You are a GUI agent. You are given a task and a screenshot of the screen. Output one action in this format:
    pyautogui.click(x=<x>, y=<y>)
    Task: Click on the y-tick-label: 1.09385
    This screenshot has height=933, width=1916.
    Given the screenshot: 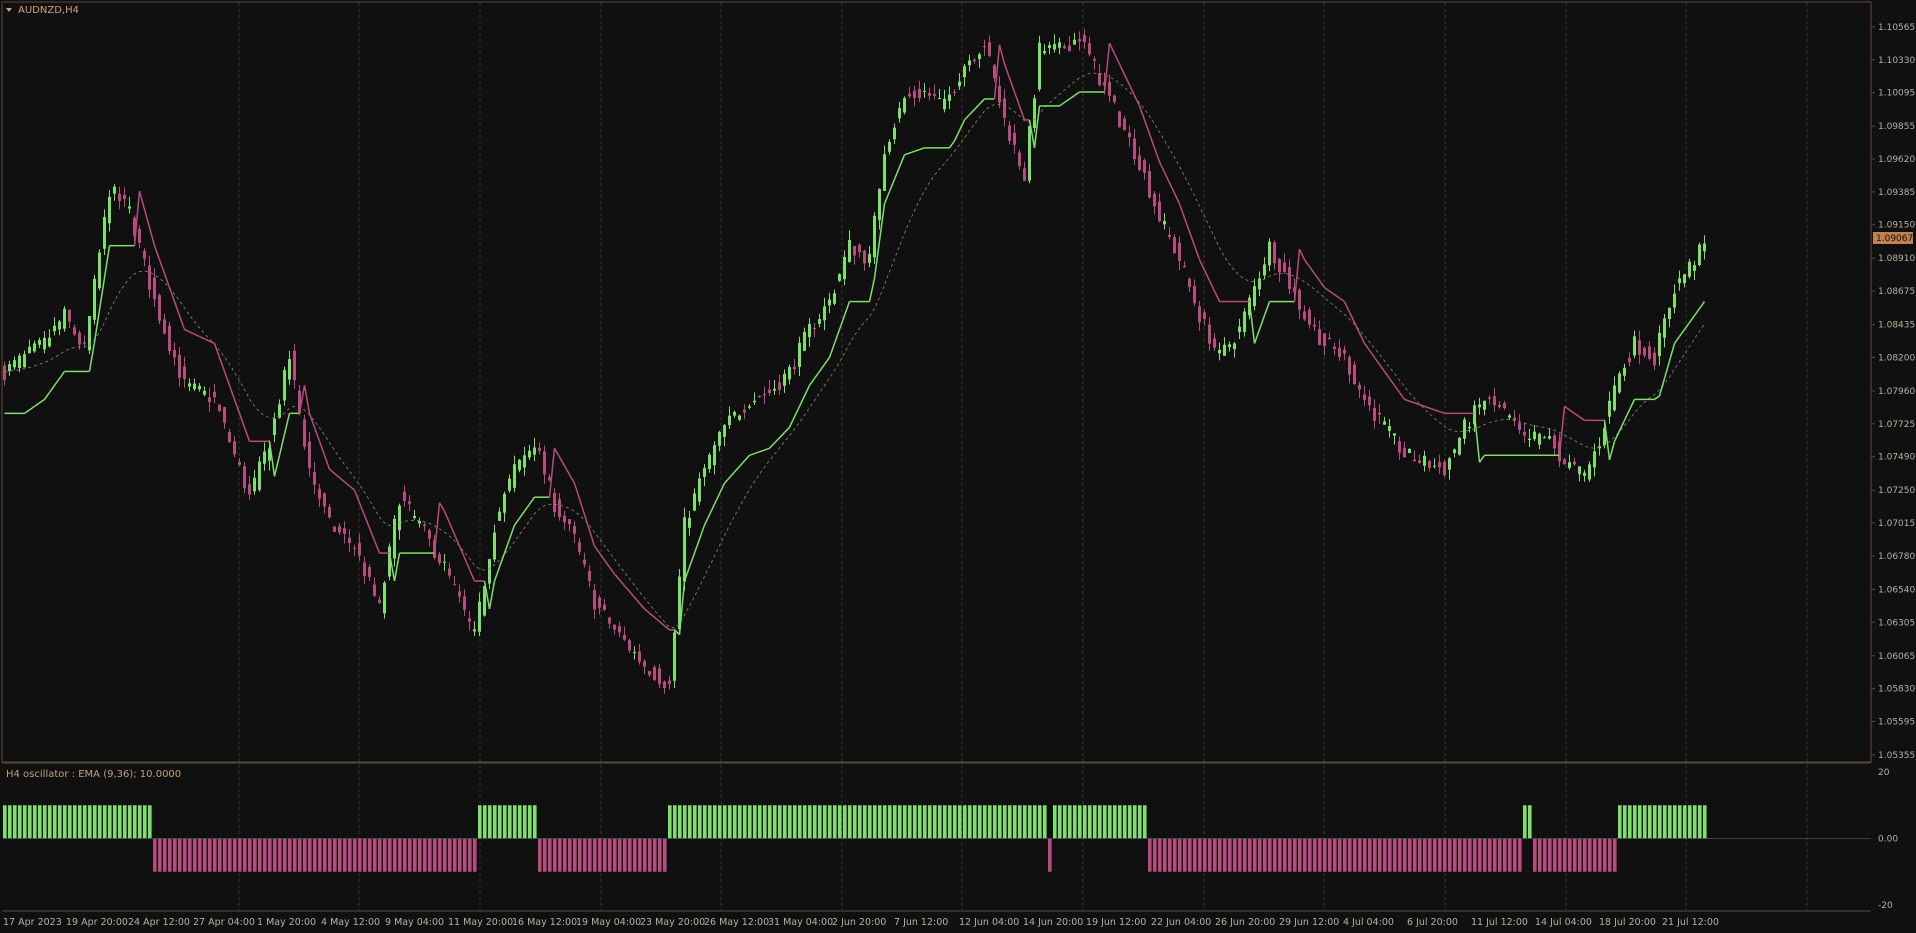 What is the action you would take?
    pyautogui.click(x=1896, y=193)
    